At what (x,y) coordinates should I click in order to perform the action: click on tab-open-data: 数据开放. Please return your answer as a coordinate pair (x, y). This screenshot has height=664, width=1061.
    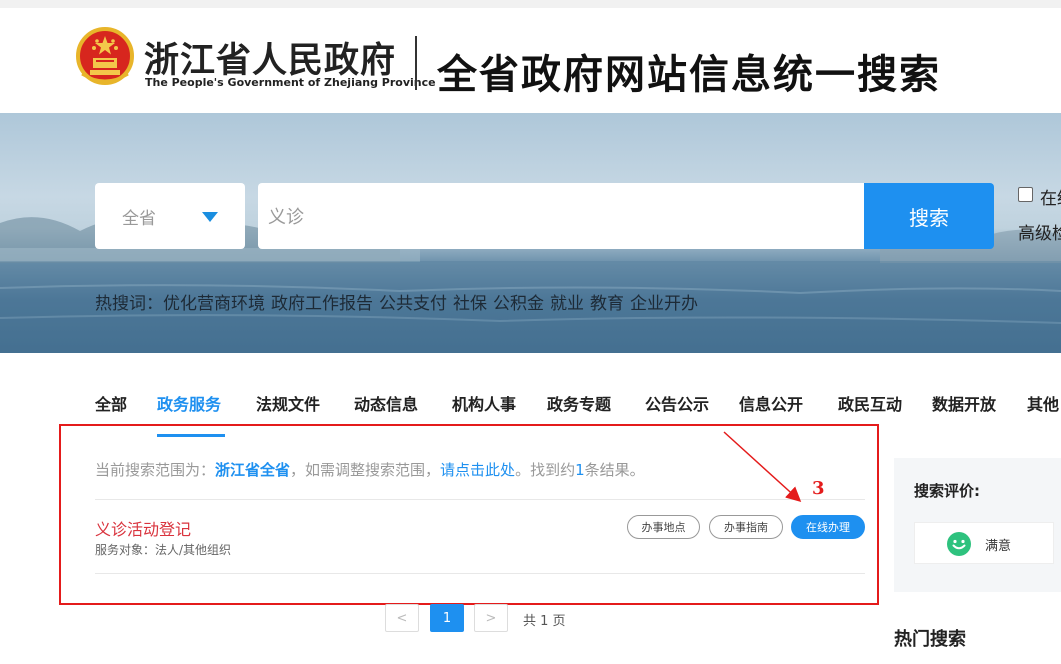
    Looking at the image, I should click on (964, 415).